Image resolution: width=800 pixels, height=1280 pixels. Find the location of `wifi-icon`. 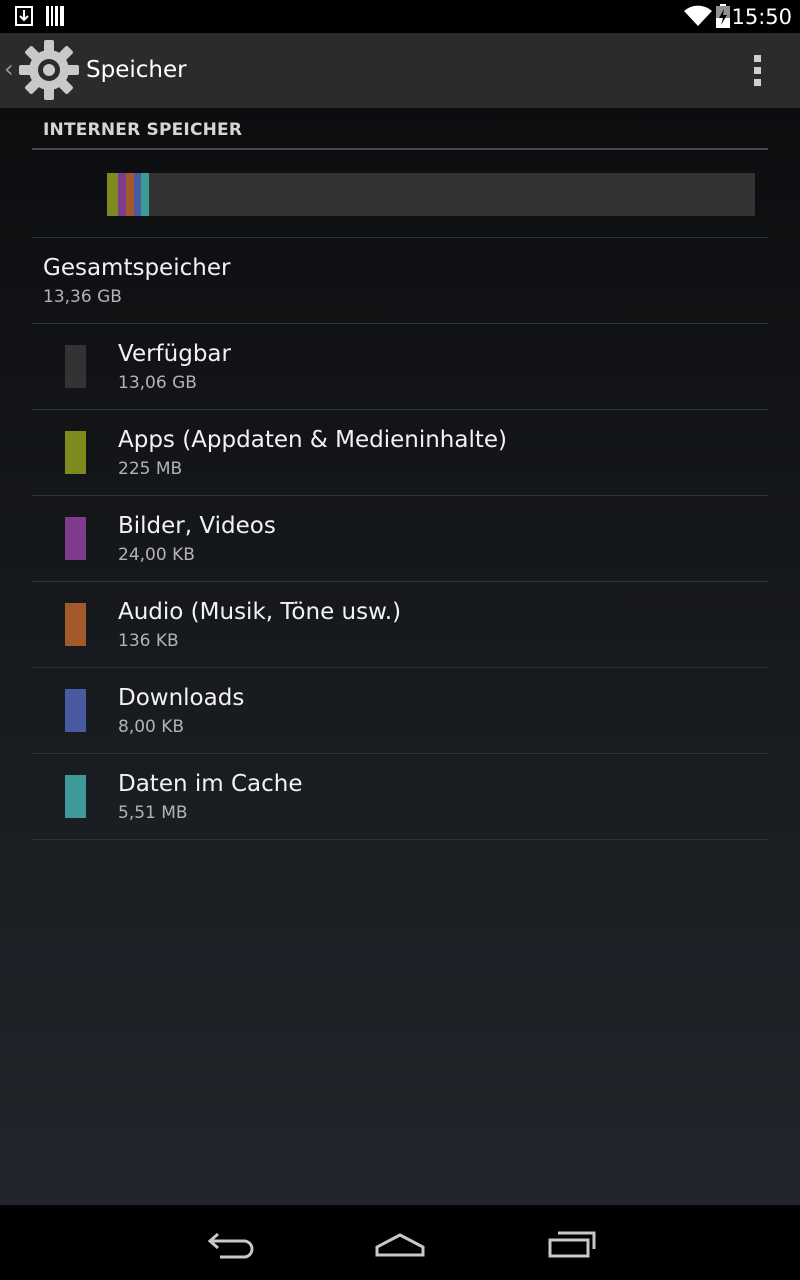

wifi-icon is located at coordinates (698, 15).